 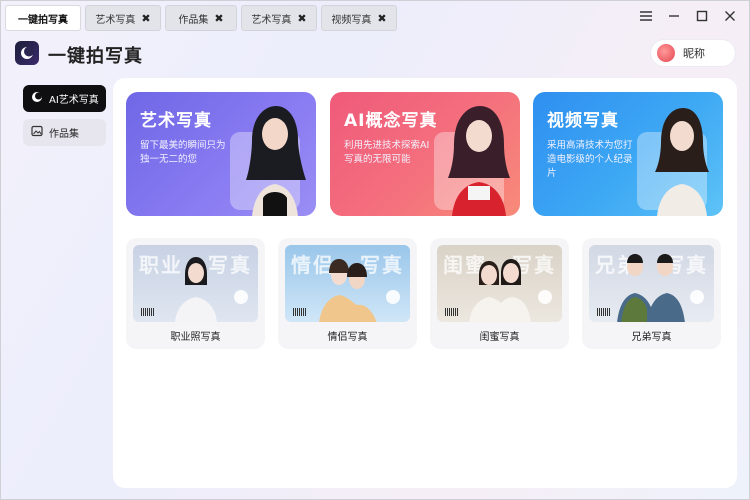 I want to click on feature-card-ai-concept: AI概念写真 利用先进技术探索AI写真的无限可能, so click(x=425, y=154).